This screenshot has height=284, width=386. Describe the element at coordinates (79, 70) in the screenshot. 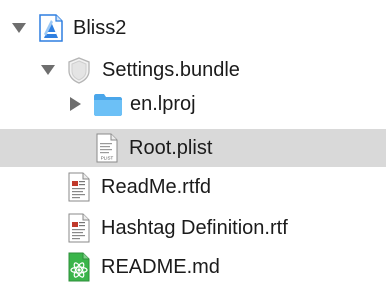

I see `settings-bundle-icon` at that location.